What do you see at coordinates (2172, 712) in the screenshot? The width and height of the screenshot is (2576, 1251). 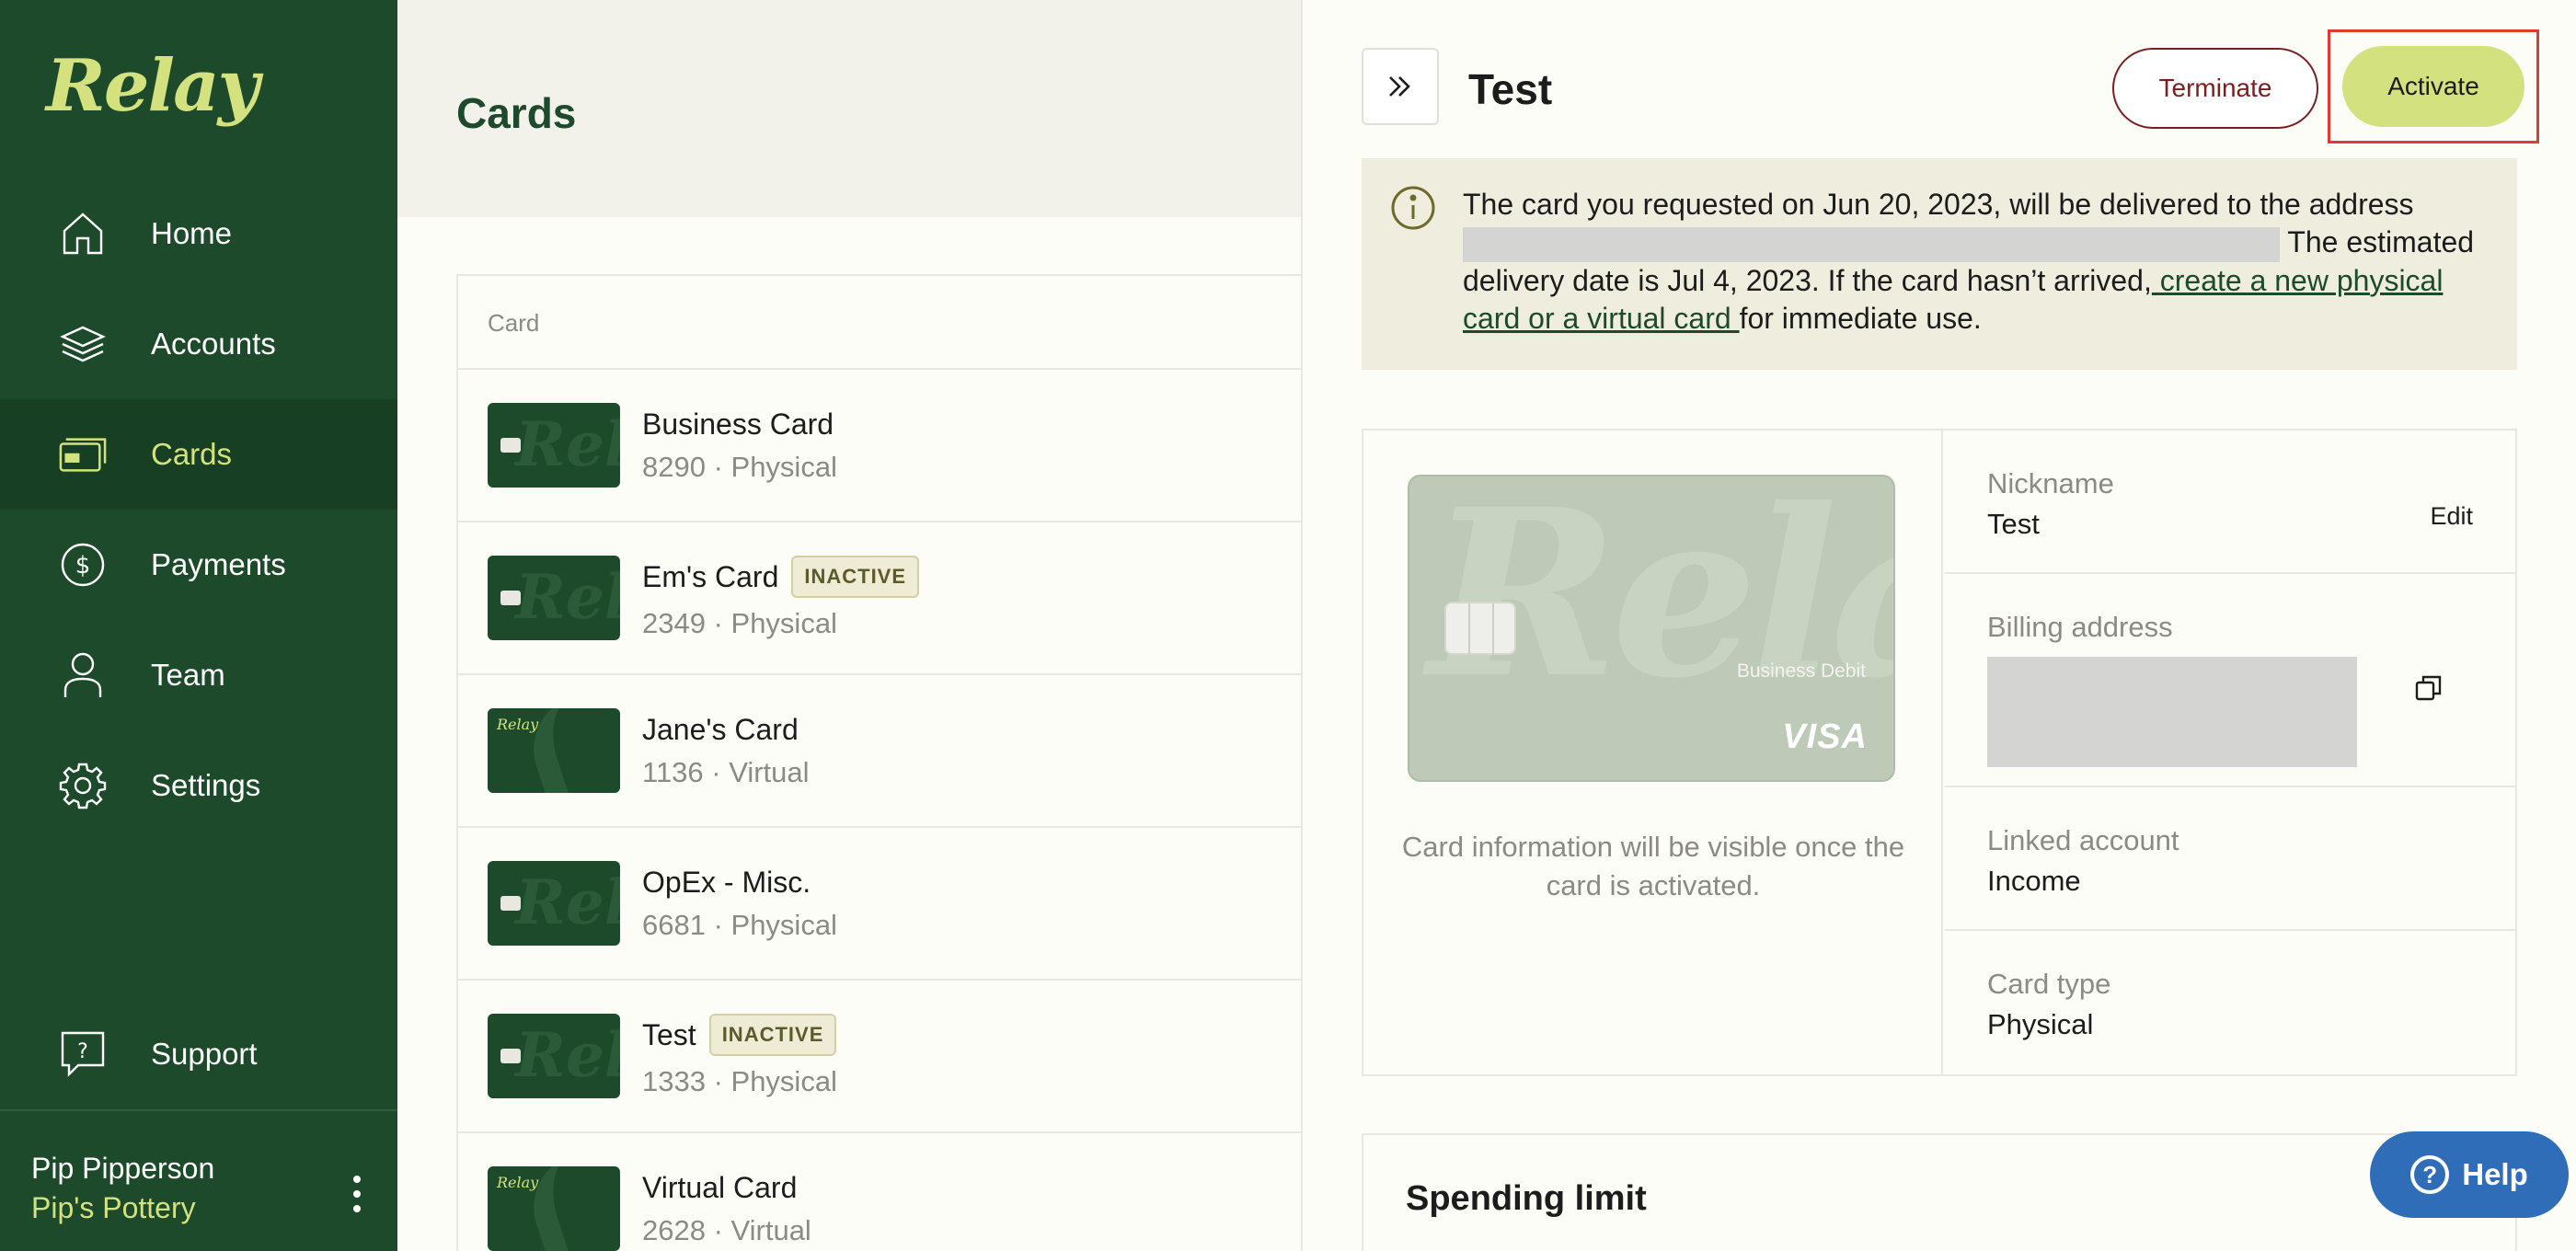 I see `redacted-billing-address` at bounding box center [2172, 712].